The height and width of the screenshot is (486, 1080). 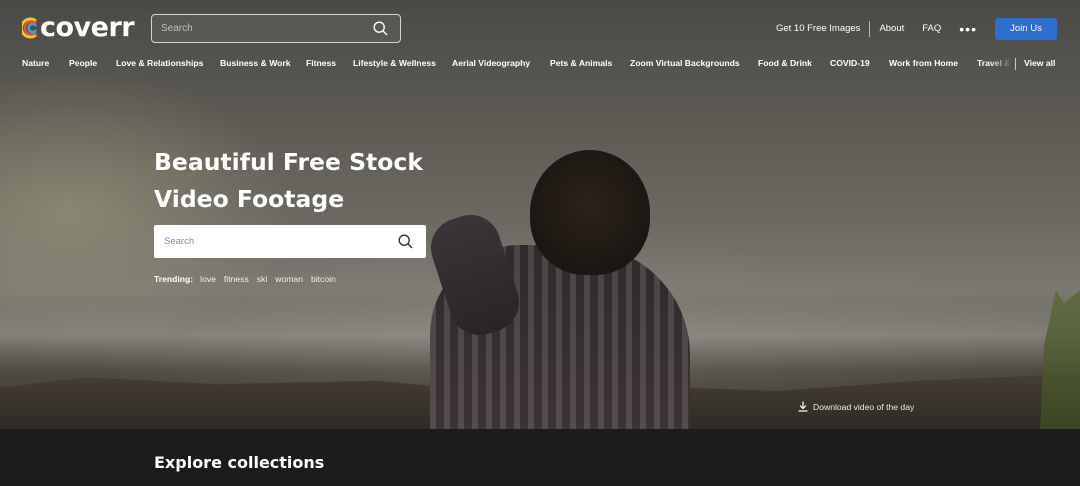 What do you see at coordinates (30, 27) in the screenshot?
I see `logo-mark-icon` at bounding box center [30, 27].